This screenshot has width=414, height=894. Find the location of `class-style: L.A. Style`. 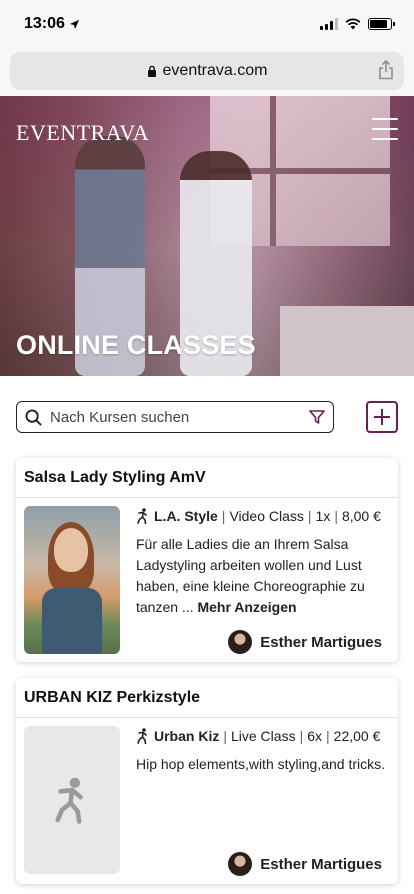

class-style: L.A. Style is located at coordinates (186, 516).